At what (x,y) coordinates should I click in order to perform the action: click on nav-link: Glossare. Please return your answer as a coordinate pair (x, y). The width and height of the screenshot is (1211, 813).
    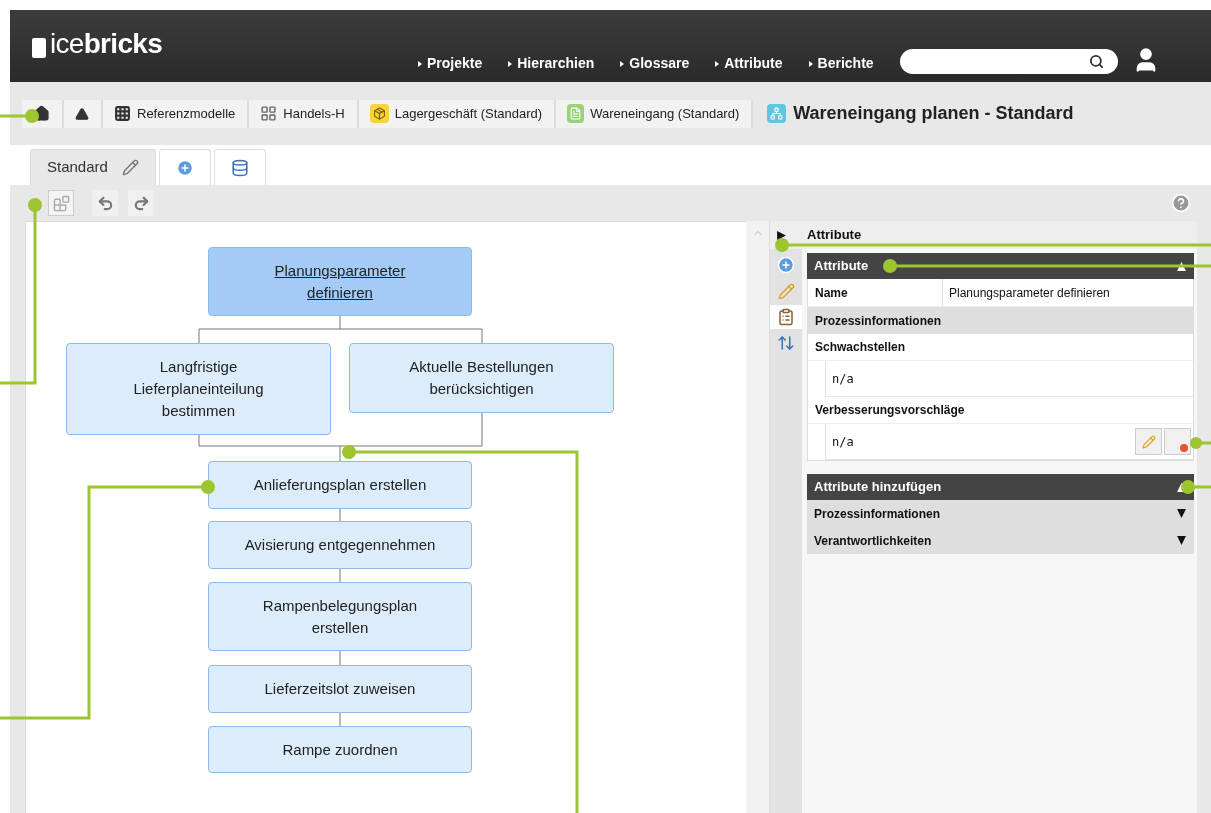
    Looking at the image, I should click on (655, 63).